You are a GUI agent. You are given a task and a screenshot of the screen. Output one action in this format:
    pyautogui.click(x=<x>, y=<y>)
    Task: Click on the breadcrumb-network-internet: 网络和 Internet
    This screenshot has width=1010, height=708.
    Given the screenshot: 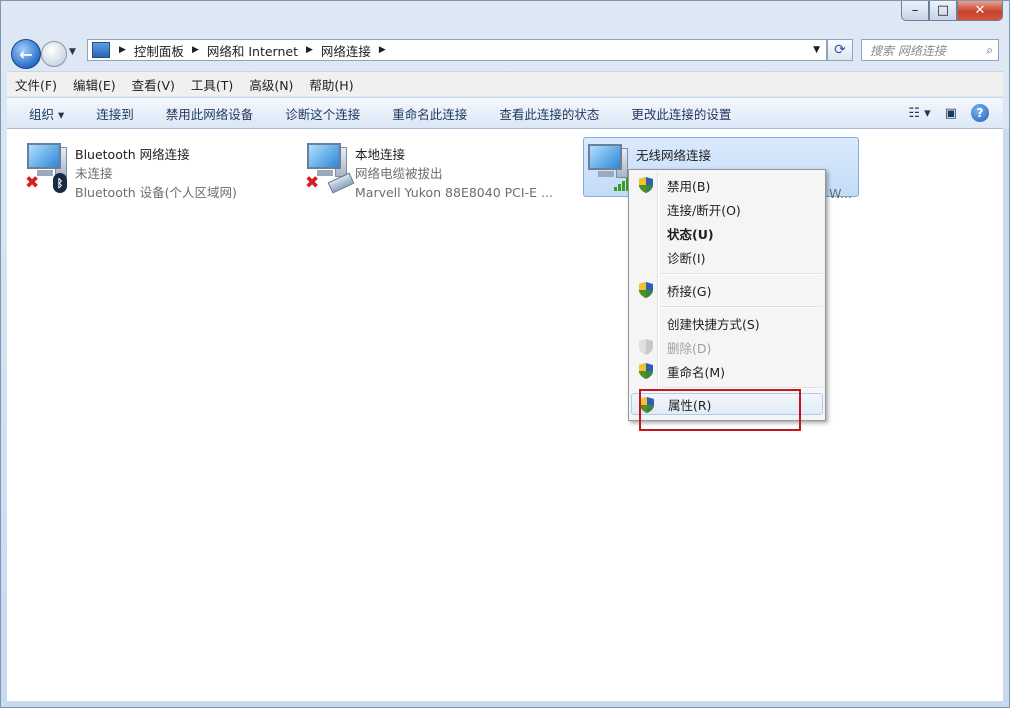 What is the action you would take?
    pyautogui.click(x=252, y=50)
    